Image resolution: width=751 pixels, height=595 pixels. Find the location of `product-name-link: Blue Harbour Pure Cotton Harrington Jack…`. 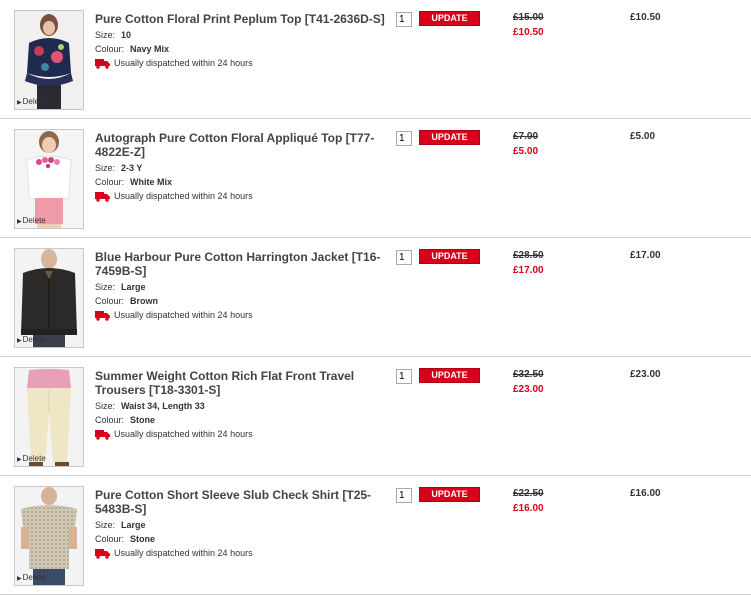

product-name-link: Blue Harbour Pure Cotton Harrington Jack… is located at coordinates (240, 264).